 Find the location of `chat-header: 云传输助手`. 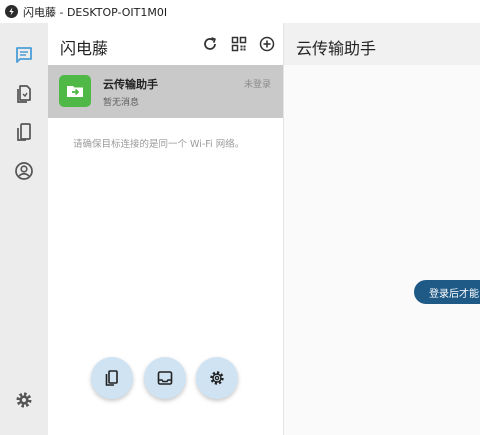

chat-header: 云传输助手 is located at coordinates (382, 44).